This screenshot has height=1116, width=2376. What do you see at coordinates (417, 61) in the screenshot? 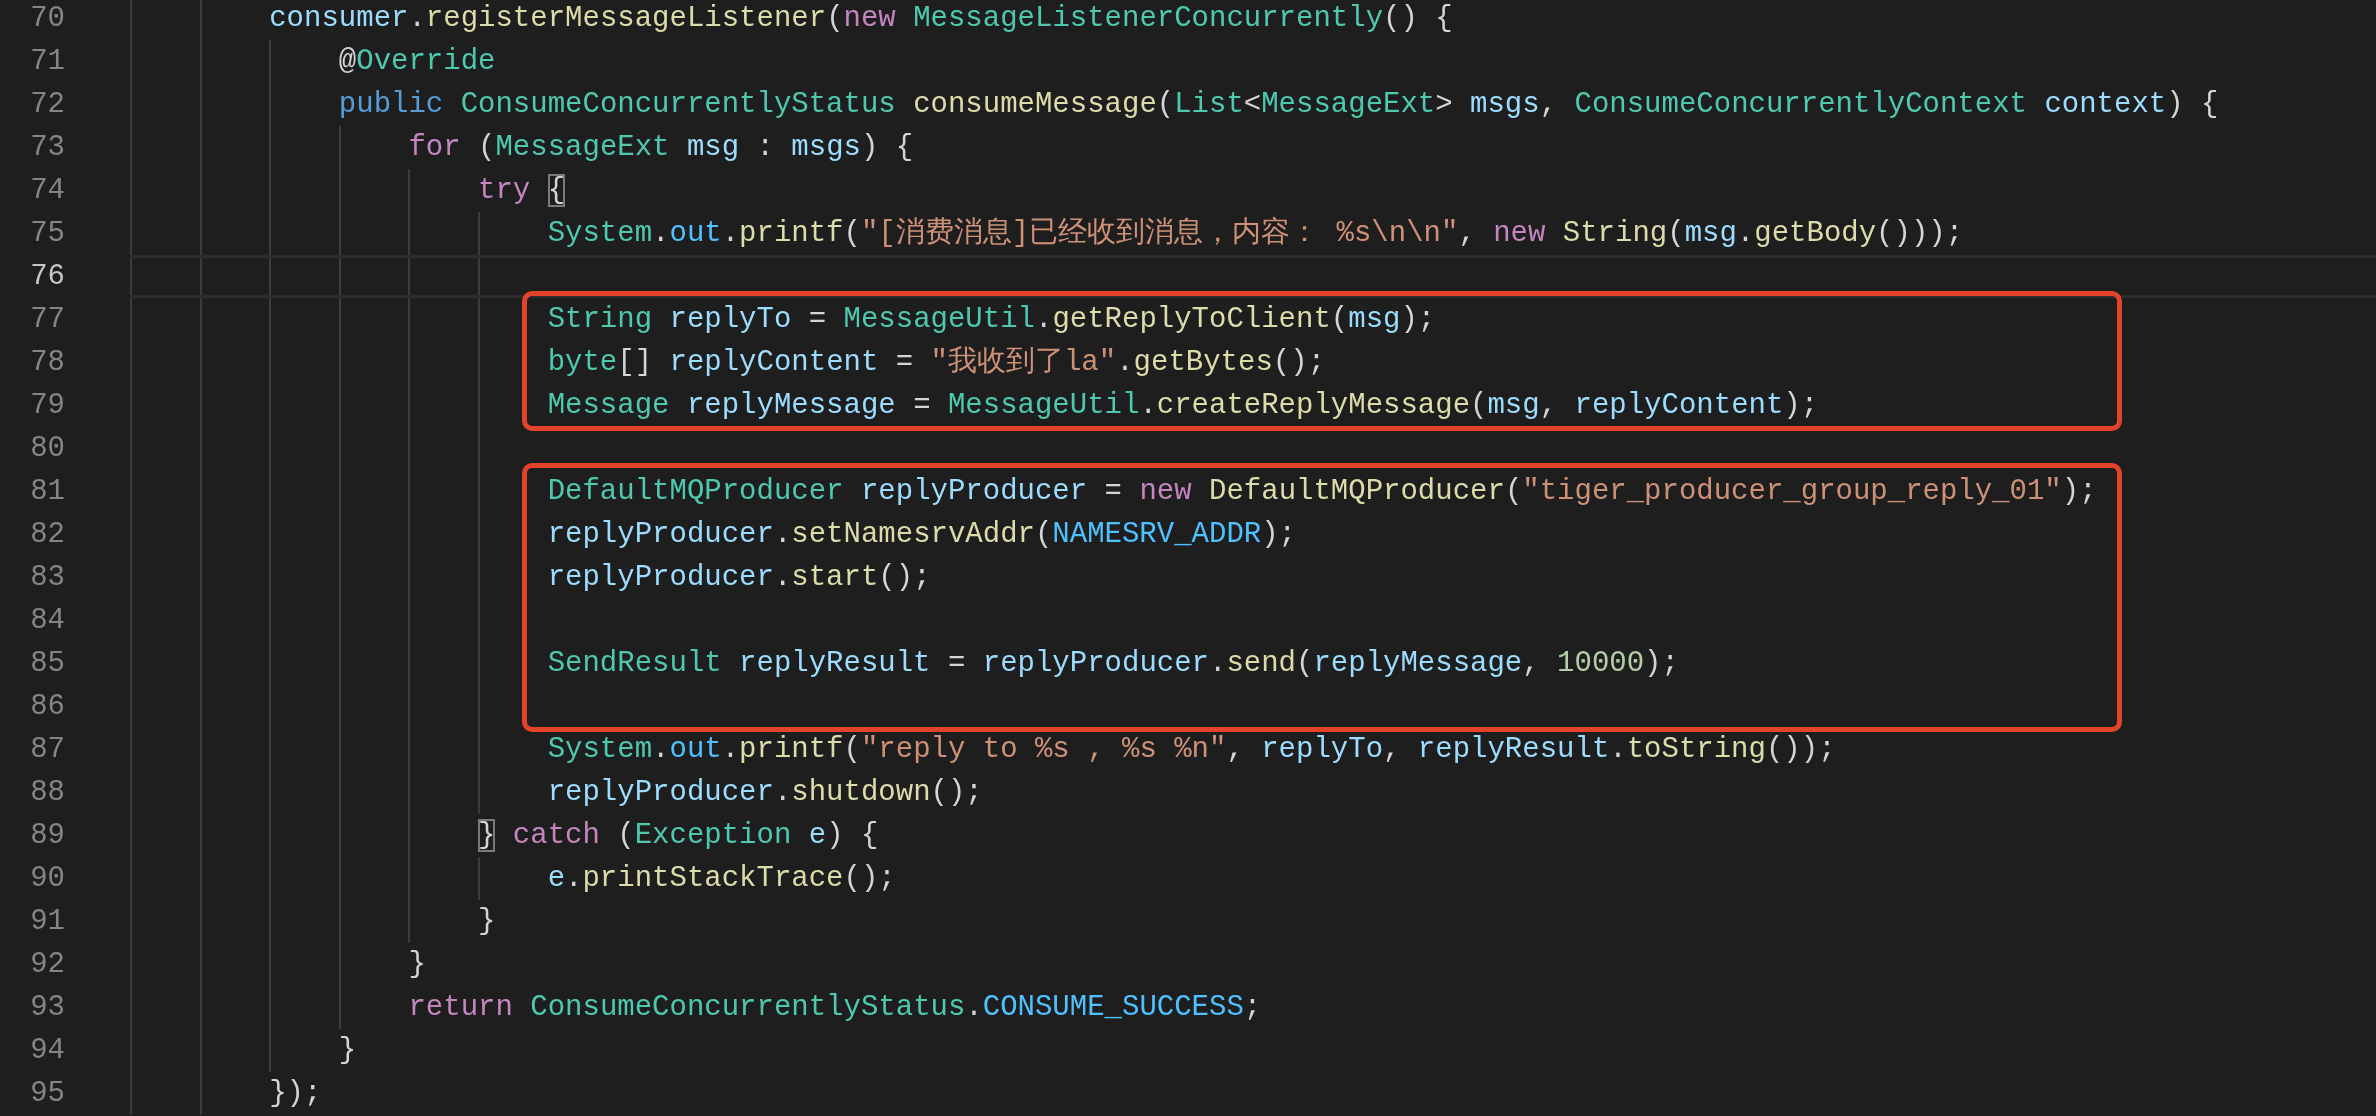
I see `code-line: @Override` at bounding box center [417, 61].